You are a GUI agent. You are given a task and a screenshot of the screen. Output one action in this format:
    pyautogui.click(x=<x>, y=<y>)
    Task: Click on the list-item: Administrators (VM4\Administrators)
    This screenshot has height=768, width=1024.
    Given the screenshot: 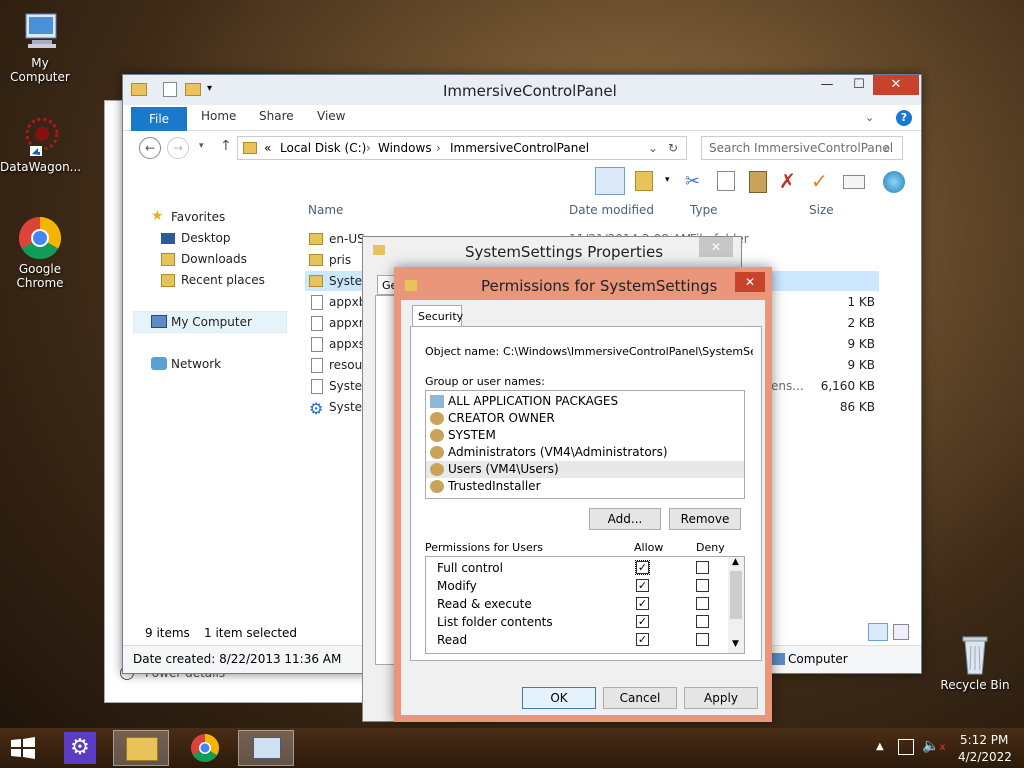 What is the action you would take?
    pyautogui.click(x=585, y=452)
    